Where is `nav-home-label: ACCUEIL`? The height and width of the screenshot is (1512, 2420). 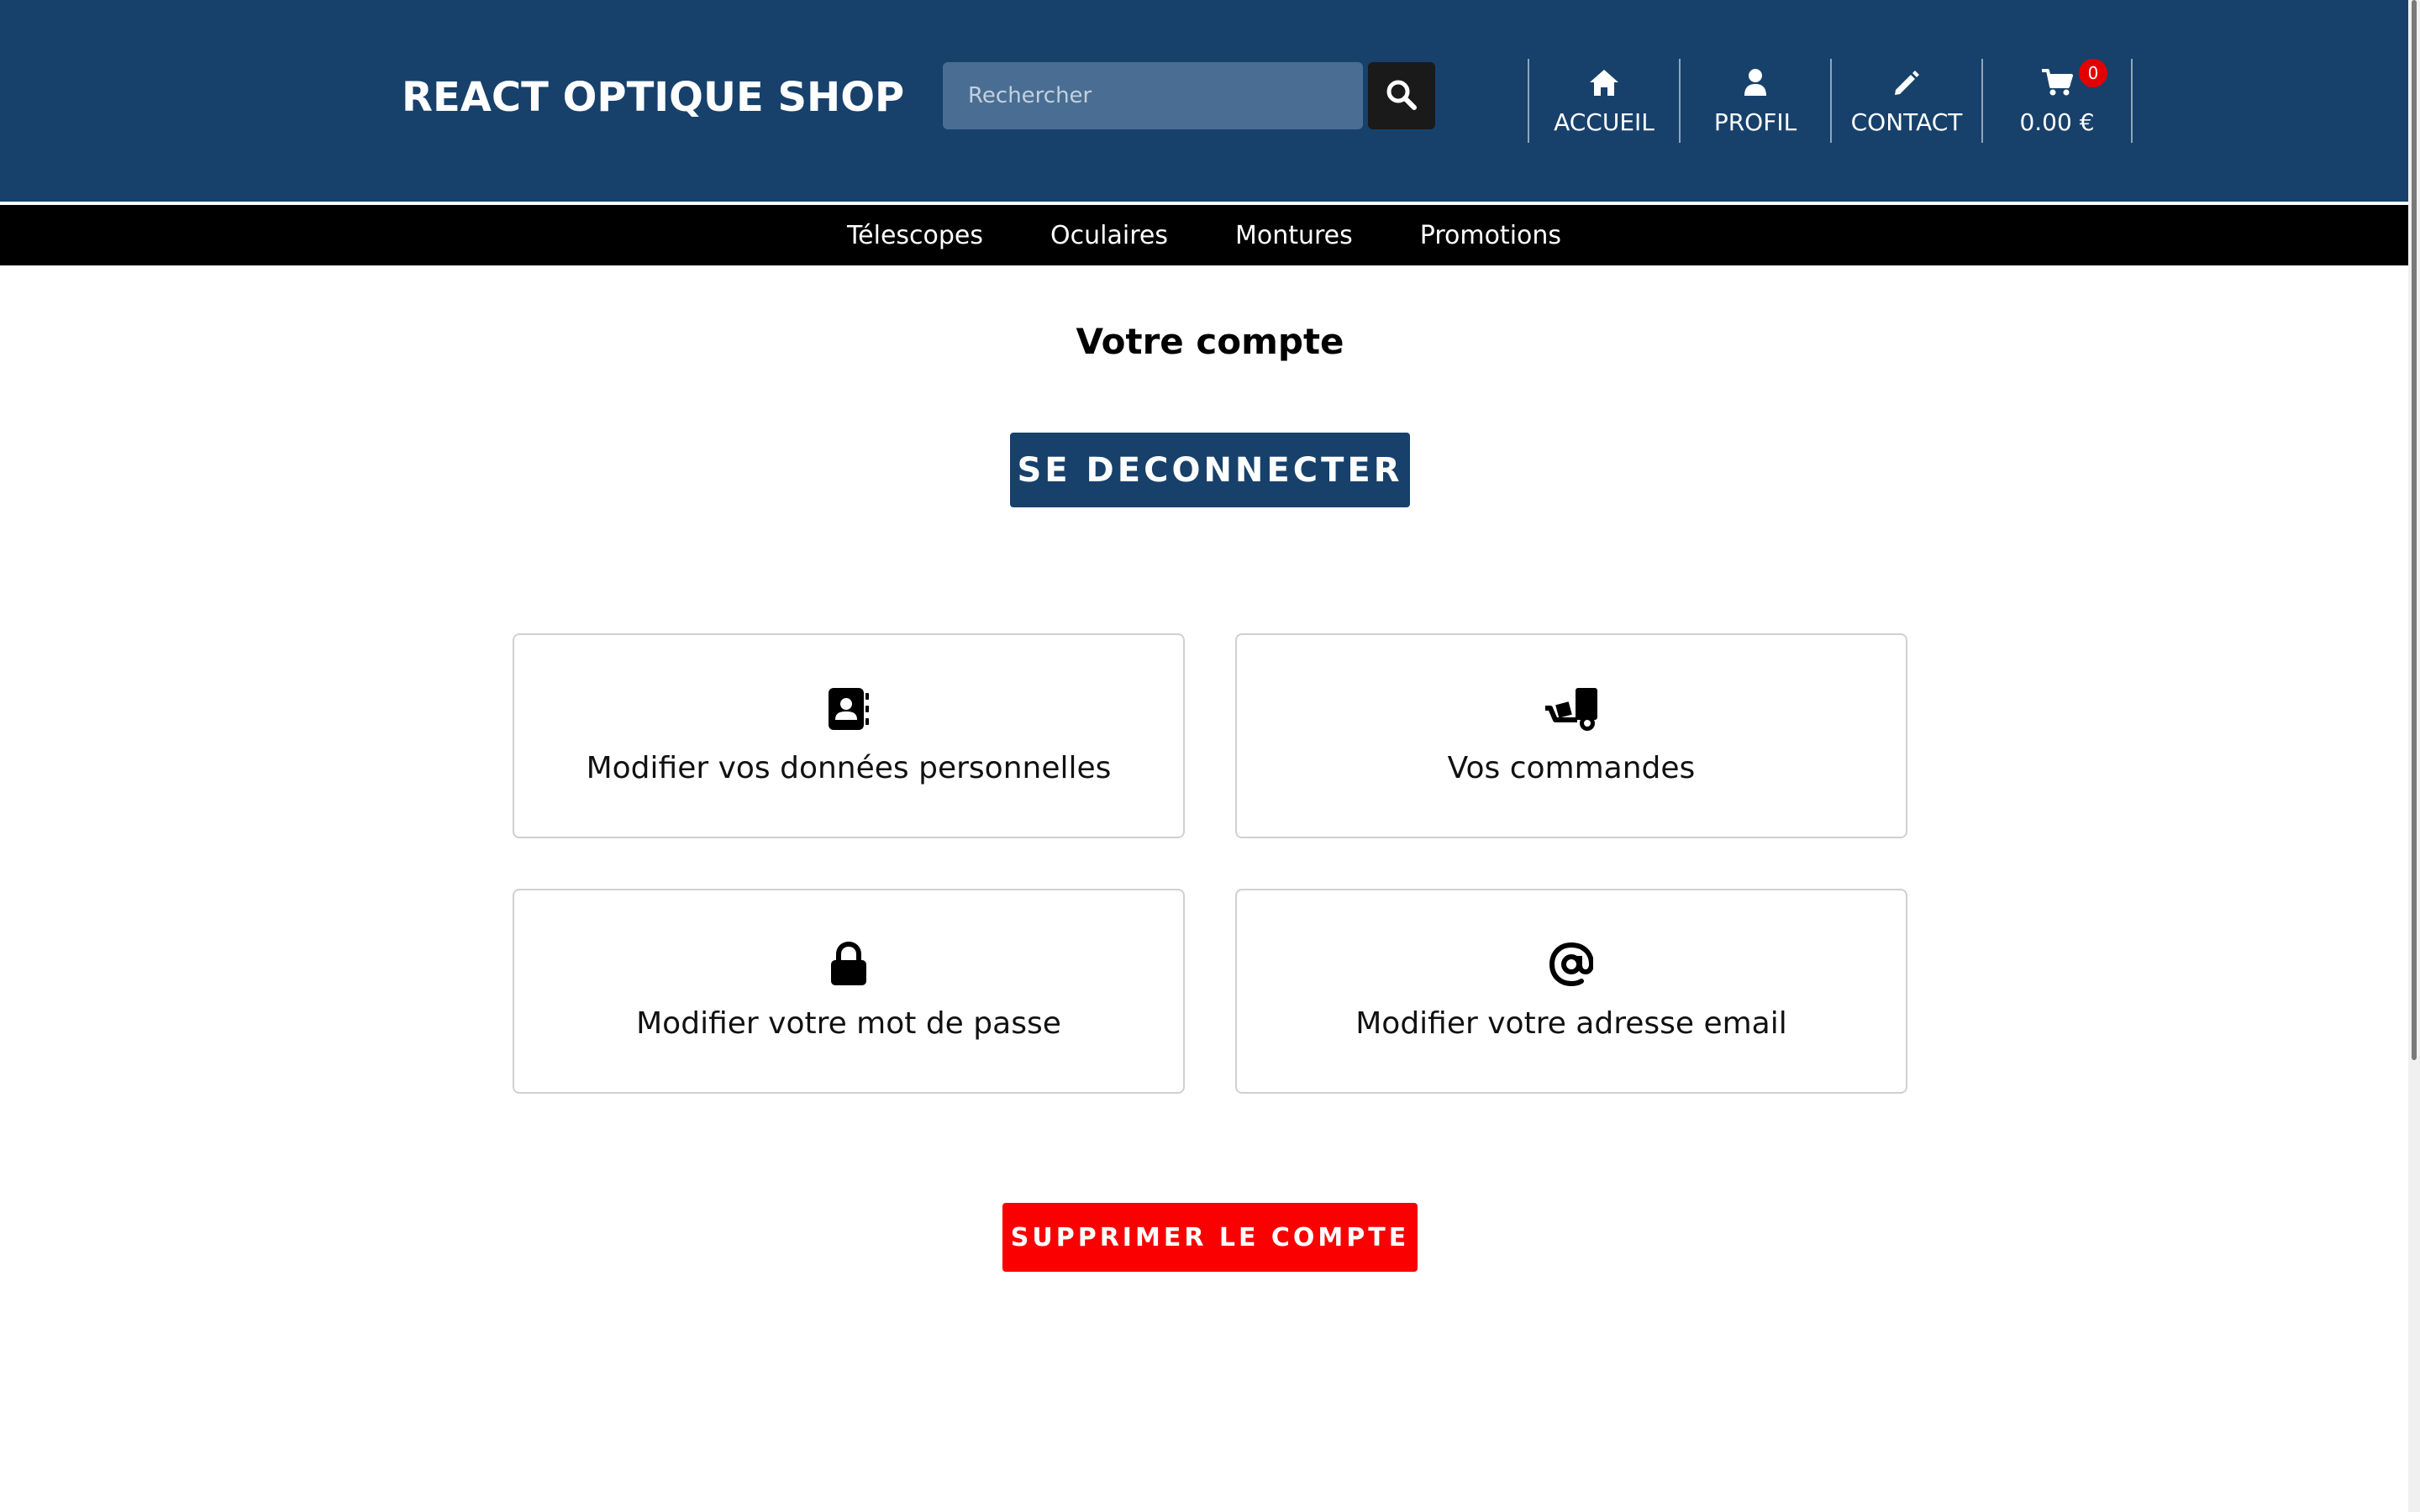 nav-home-label: ACCUEIL is located at coordinates (1604, 122).